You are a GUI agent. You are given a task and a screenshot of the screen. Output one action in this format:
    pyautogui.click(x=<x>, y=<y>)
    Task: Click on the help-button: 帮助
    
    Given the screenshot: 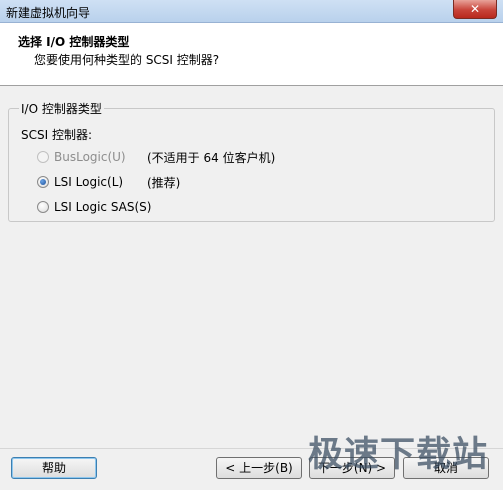 What is the action you would take?
    pyautogui.click(x=54, y=468)
    